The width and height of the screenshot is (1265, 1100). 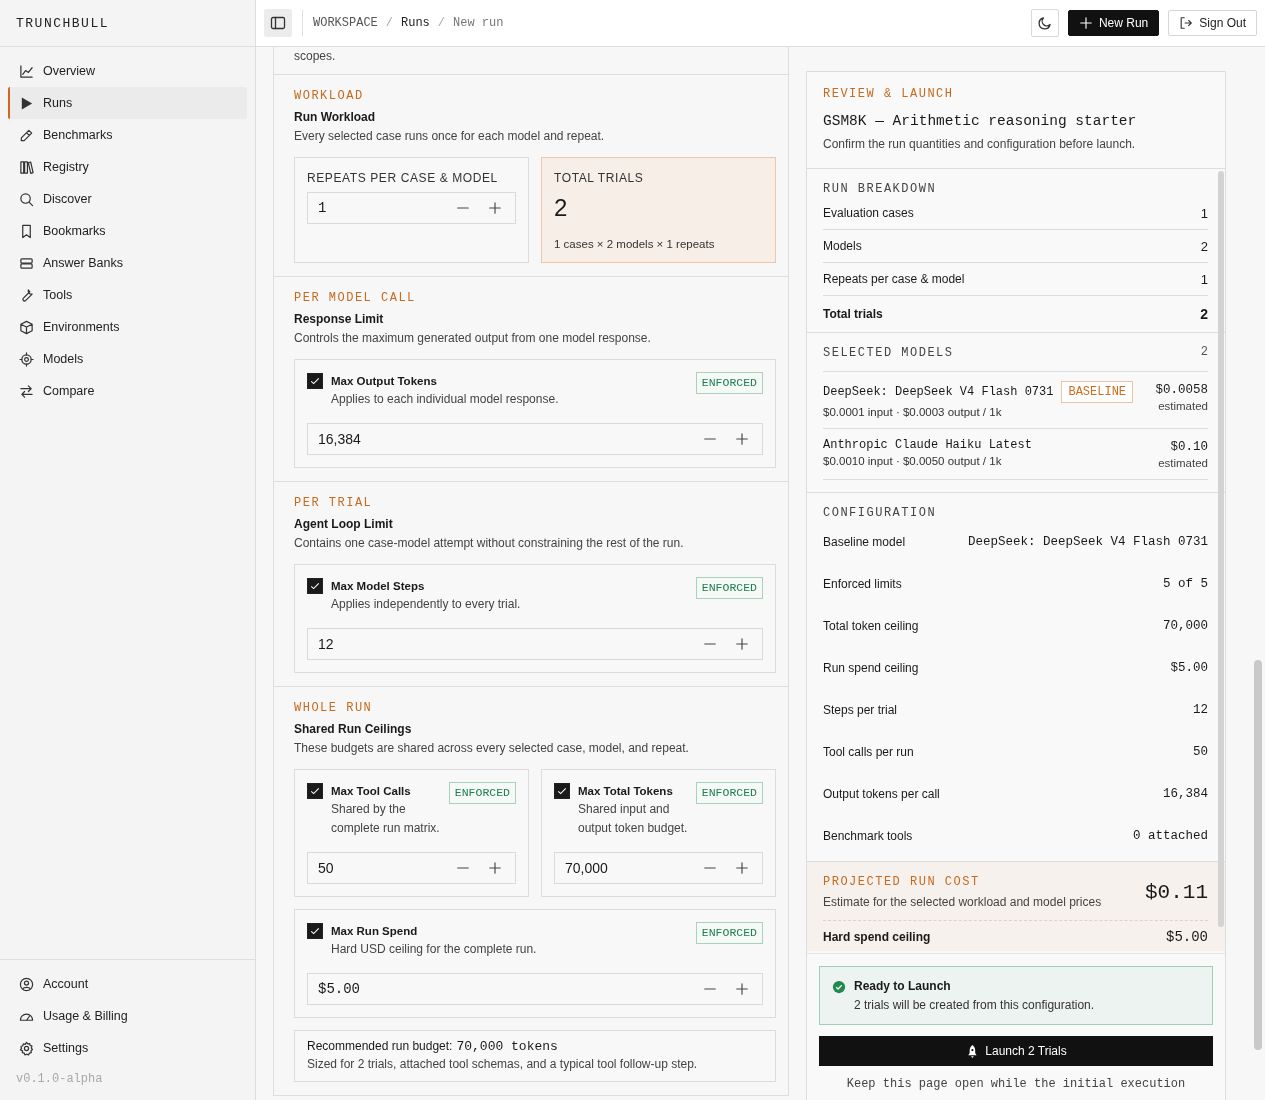 What do you see at coordinates (127, 103) in the screenshot?
I see `nav-item: Runs` at bounding box center [127, 103].